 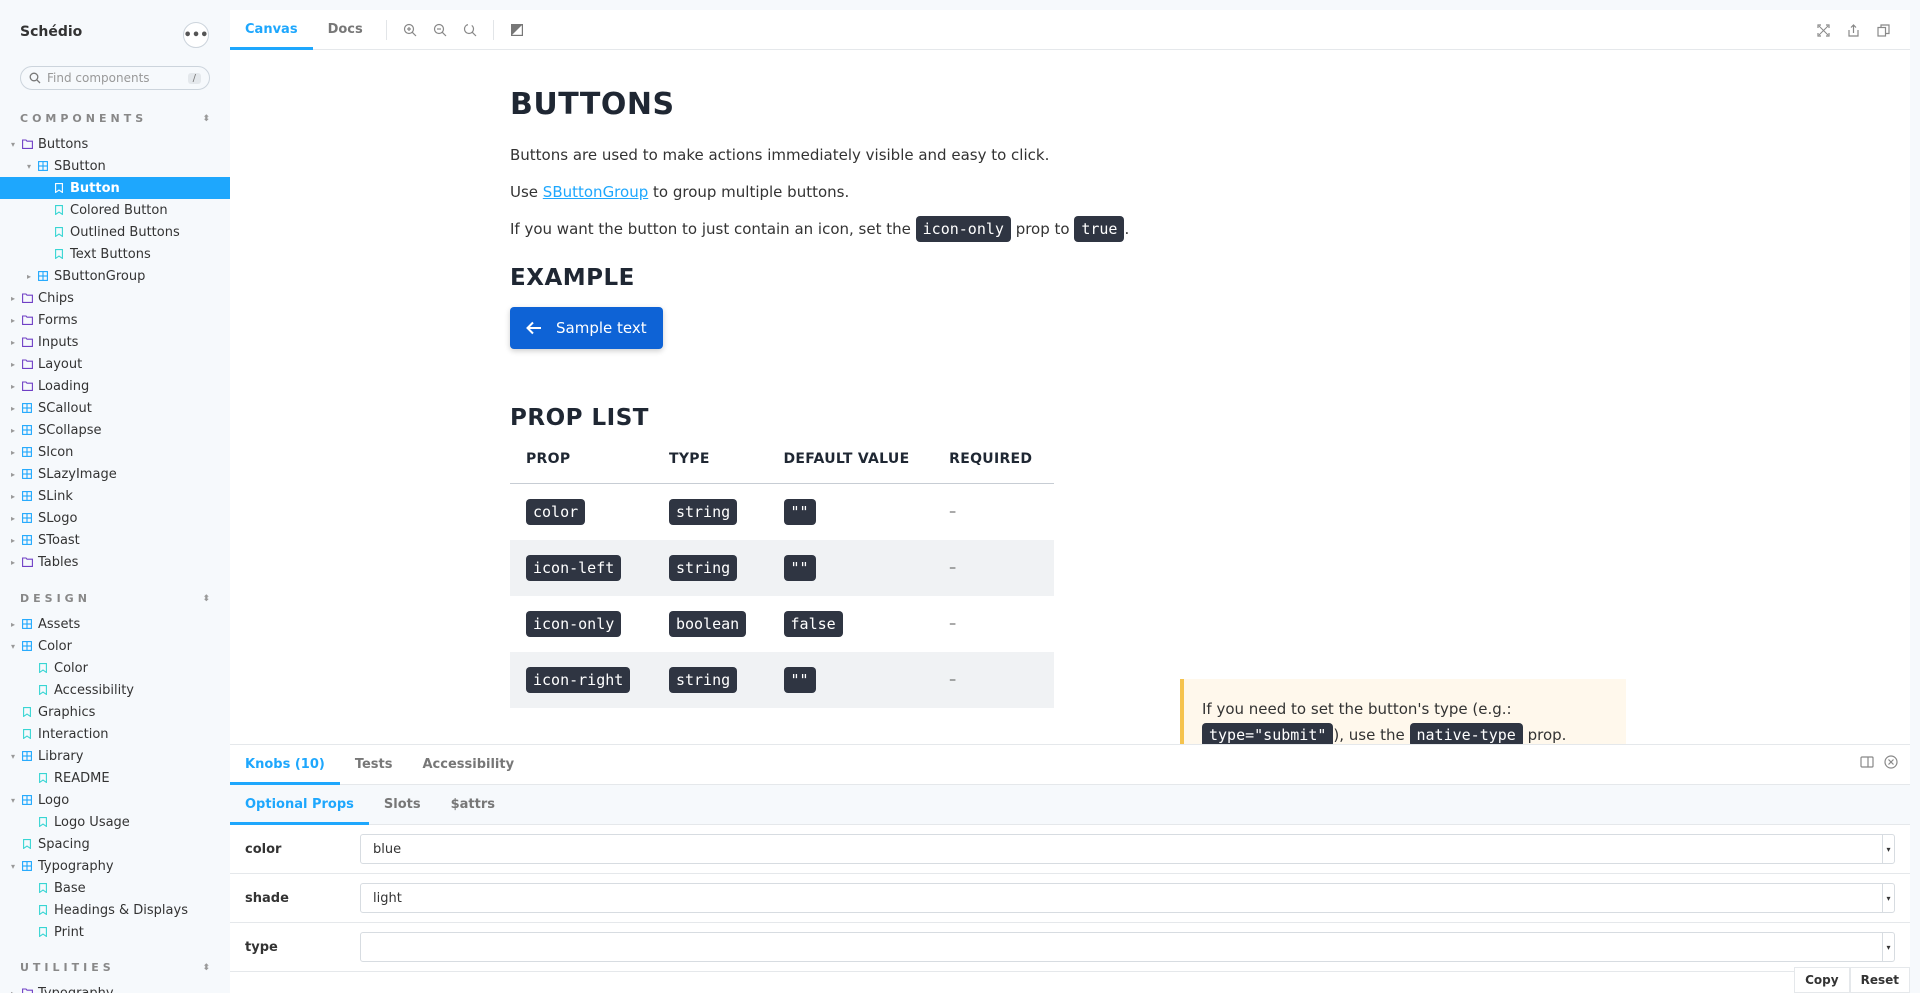 What do you see at coordinates (121, 910) in the screenshot?
I see `sidebar-item-label: Headings & Displays` at bounding box center [121, 910].